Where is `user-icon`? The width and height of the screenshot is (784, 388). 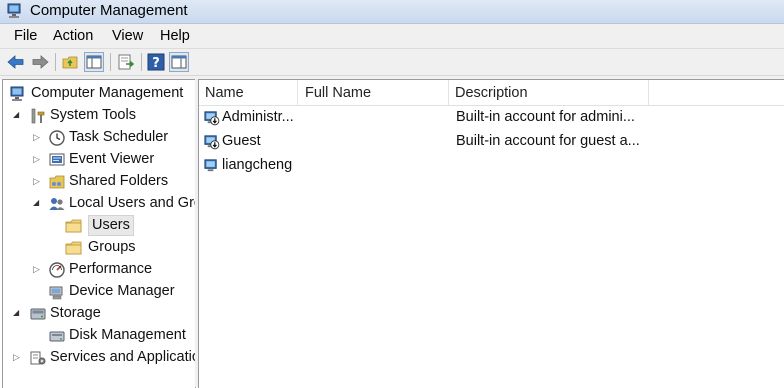
user-icon is located at coordinates (210, 165).